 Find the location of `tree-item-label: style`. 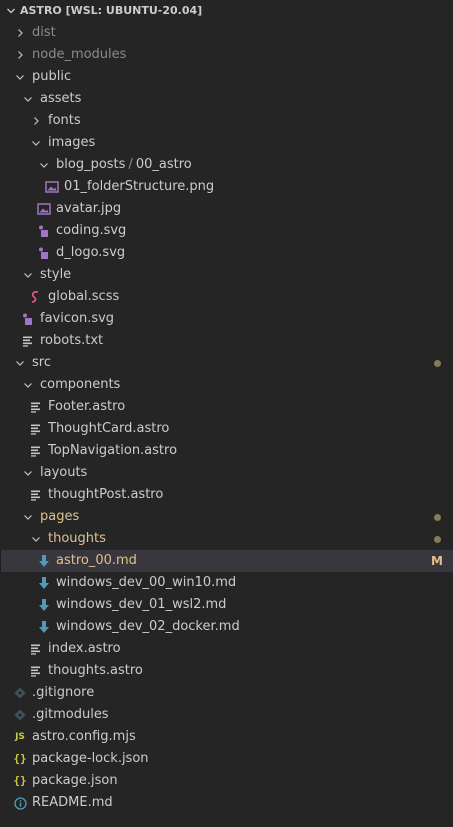

tree-item-label: style is located at coordinates (56, 274).